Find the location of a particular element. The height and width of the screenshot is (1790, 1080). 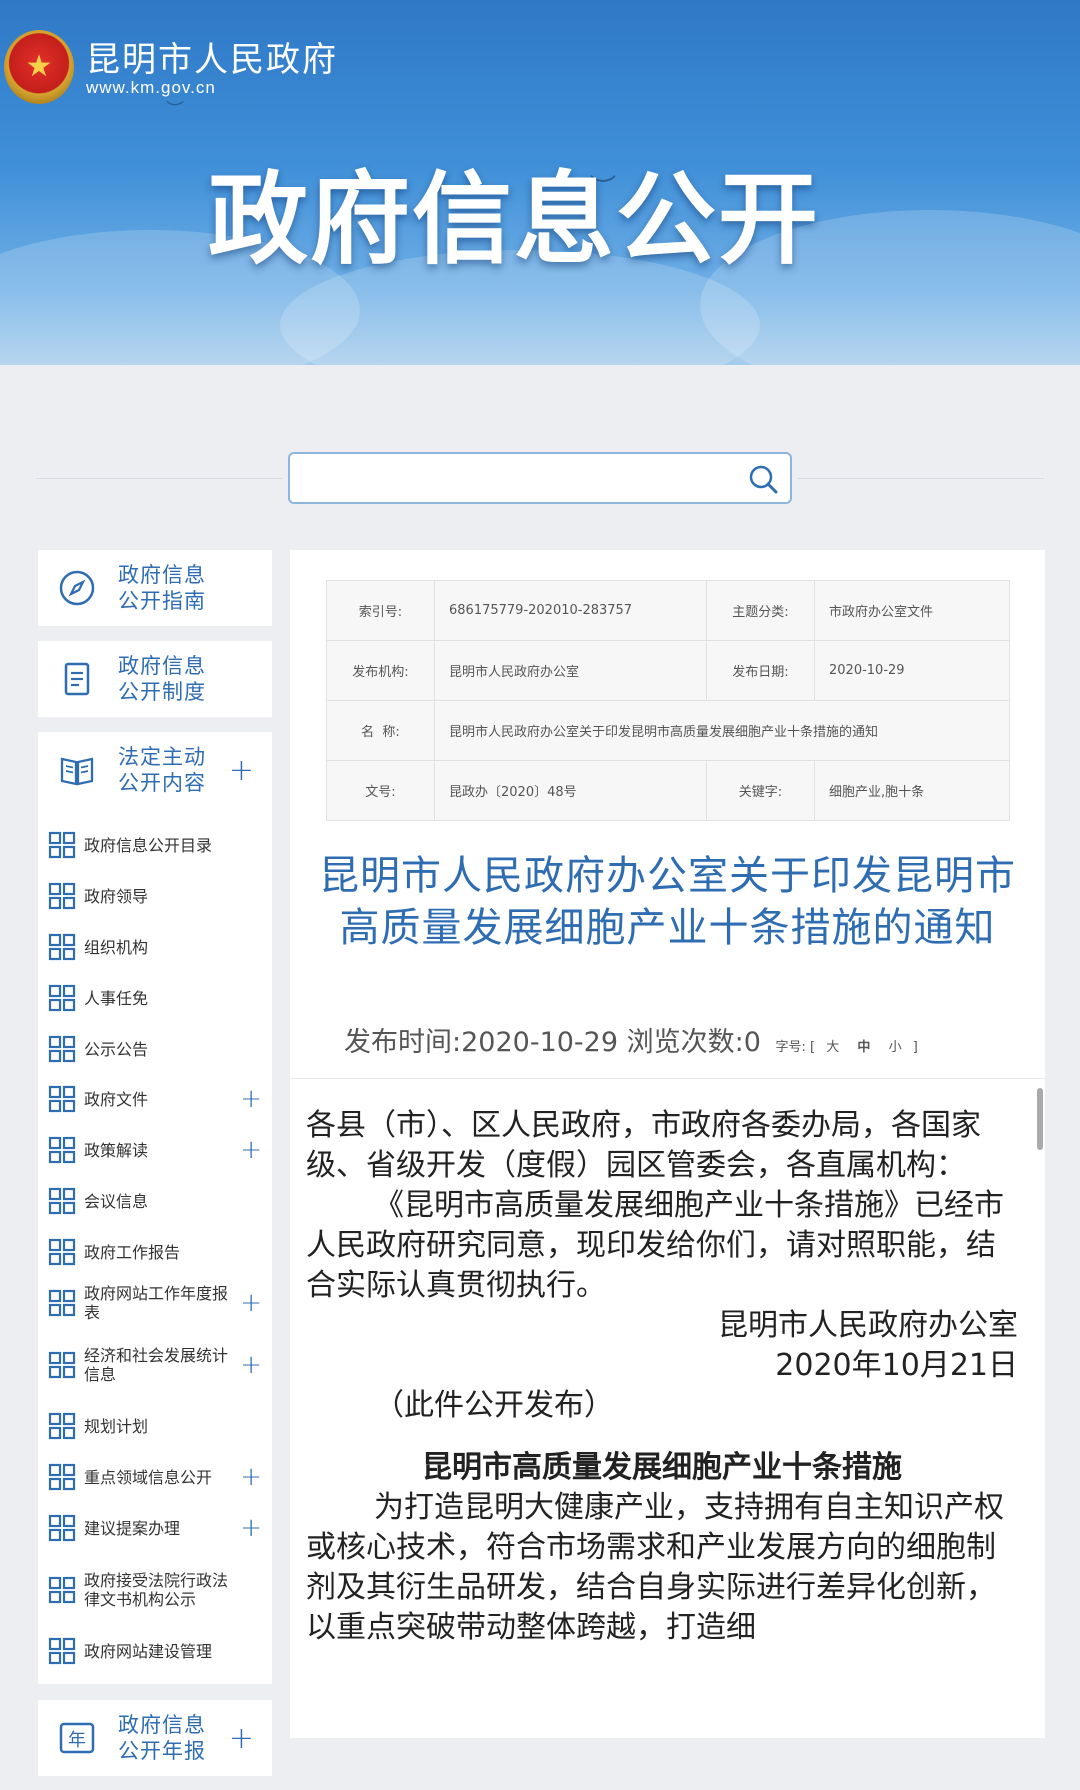

sidebar-menu-item: 规划计划 is located at coordinates (155, 1426).